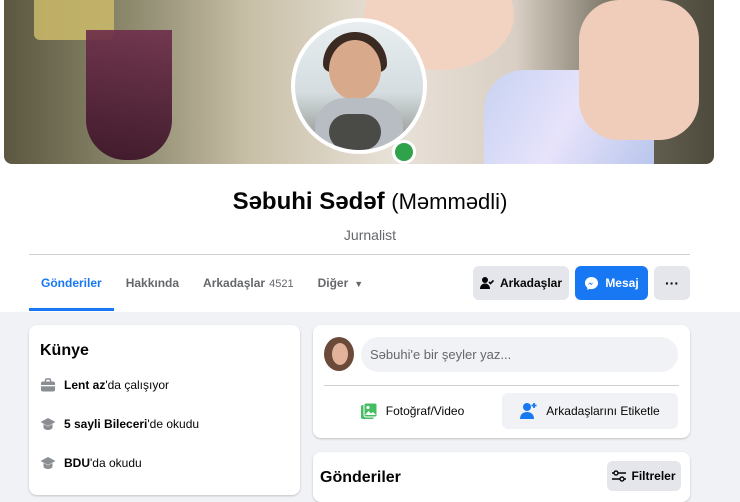 This screenshot has width=740, height=502. What do you see at coordinates (449, 201) in the screenshot?
I see `profile-alternate-name: (Məmmədli)` at bounding box center [449, 201].